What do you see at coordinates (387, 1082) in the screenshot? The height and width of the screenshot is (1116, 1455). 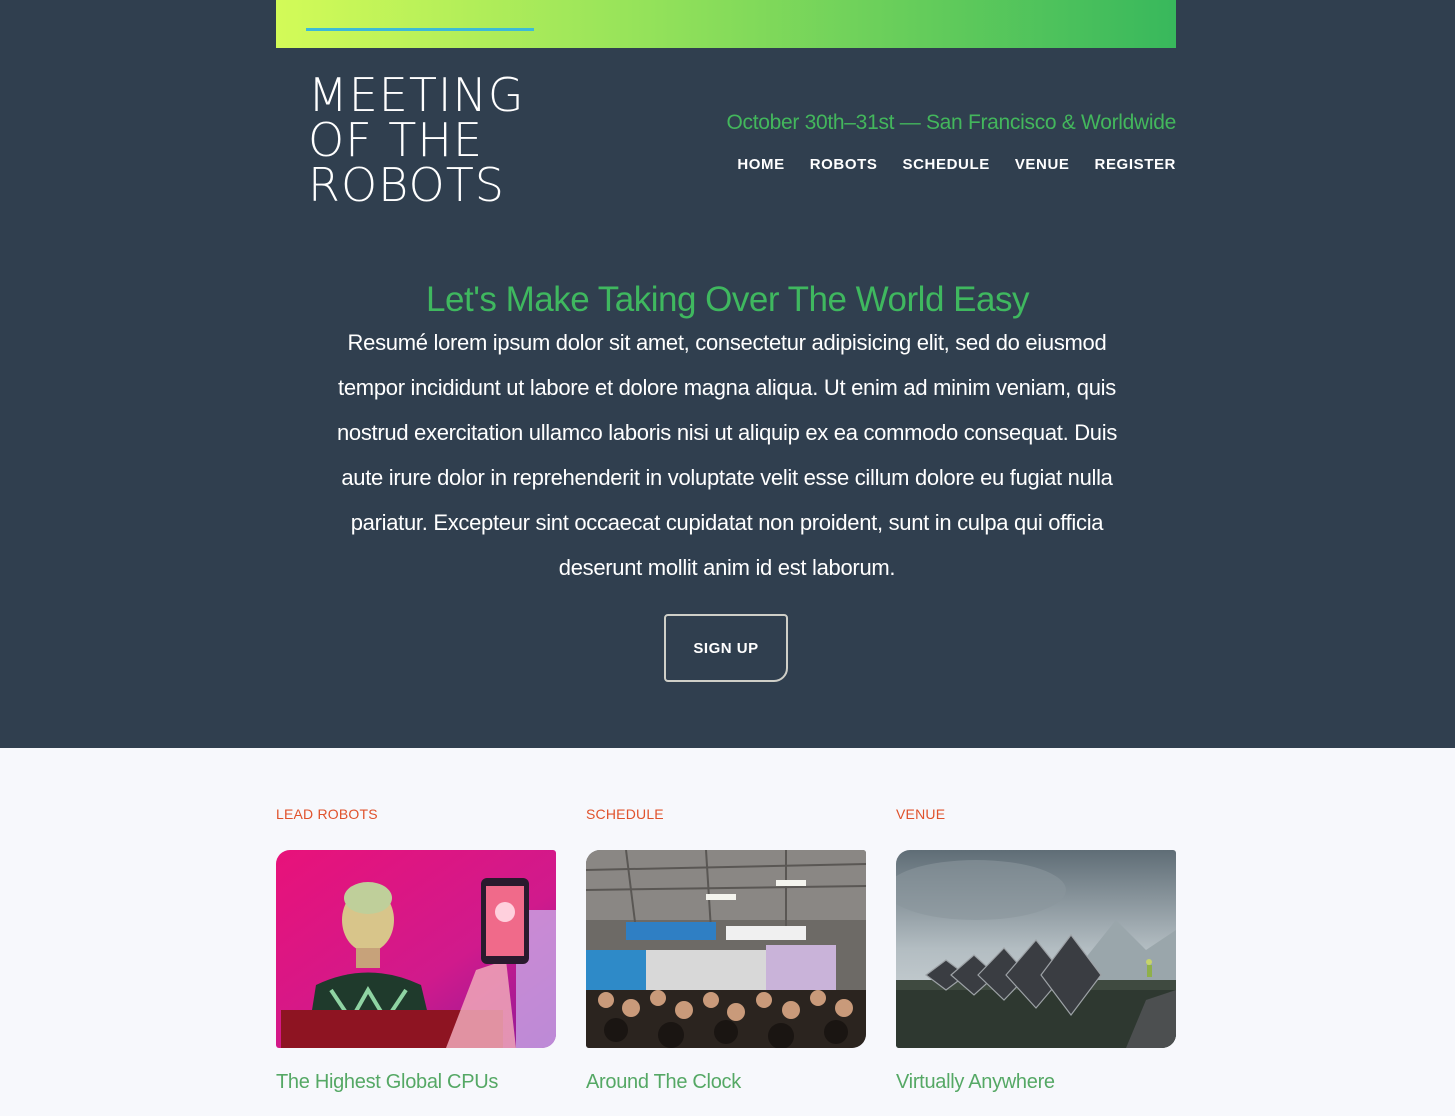 I see `card-title: The Highest Global CPUs` at bounding box center [387, 1082].